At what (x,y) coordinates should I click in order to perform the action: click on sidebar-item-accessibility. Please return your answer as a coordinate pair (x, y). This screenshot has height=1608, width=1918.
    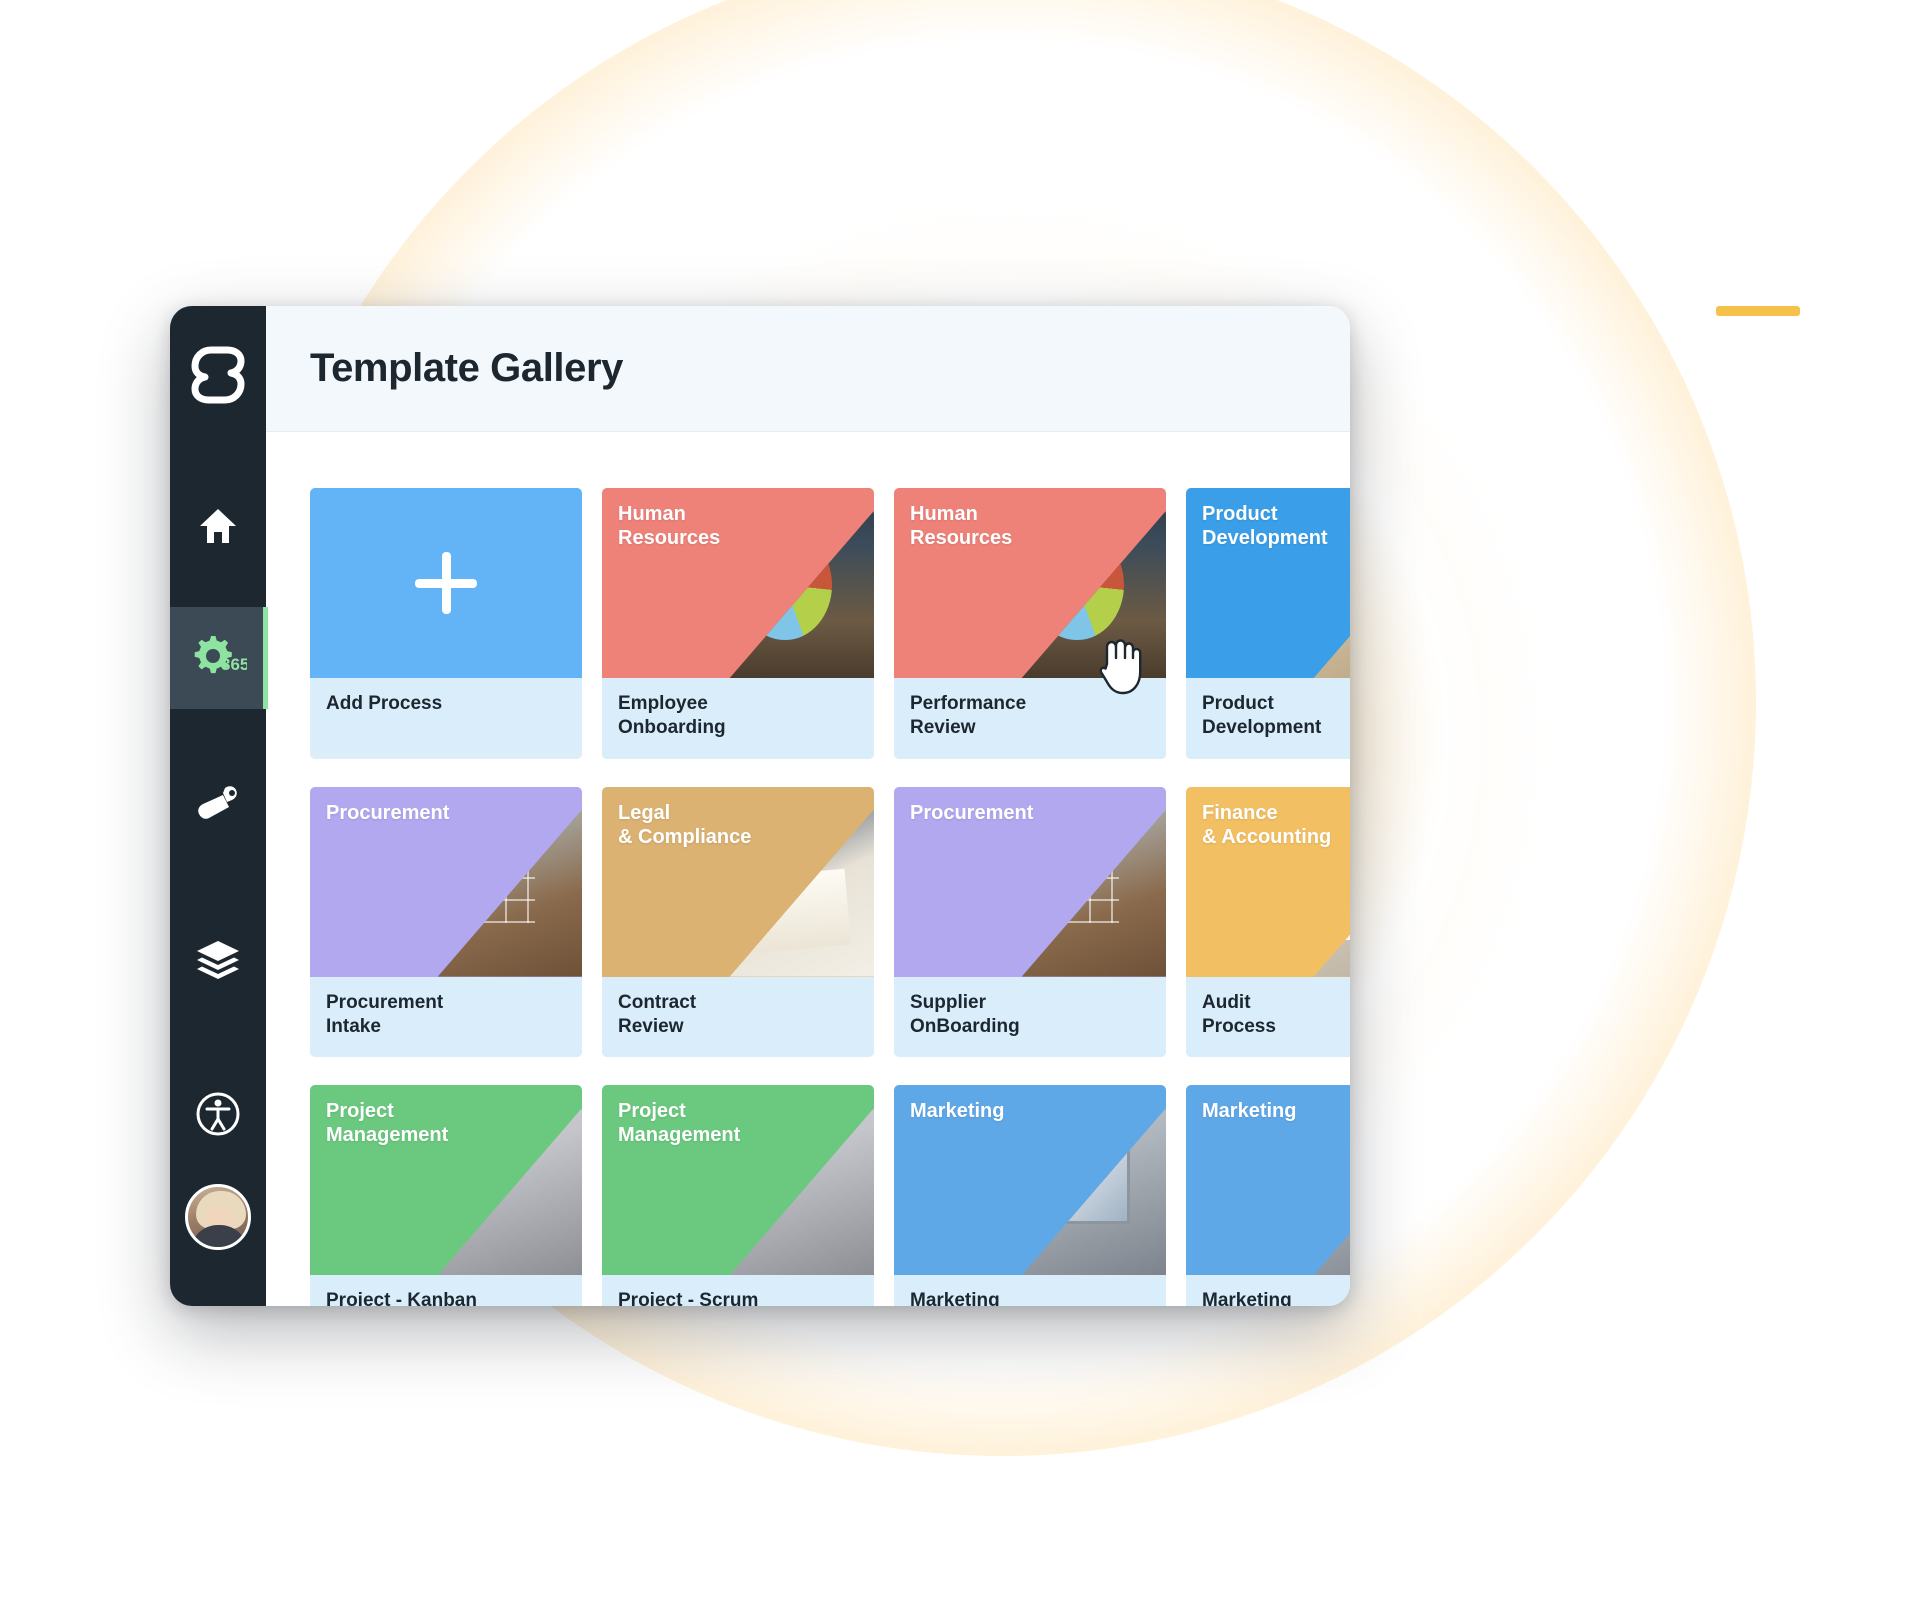
    Looking at the image, I should click on (218, 1114).